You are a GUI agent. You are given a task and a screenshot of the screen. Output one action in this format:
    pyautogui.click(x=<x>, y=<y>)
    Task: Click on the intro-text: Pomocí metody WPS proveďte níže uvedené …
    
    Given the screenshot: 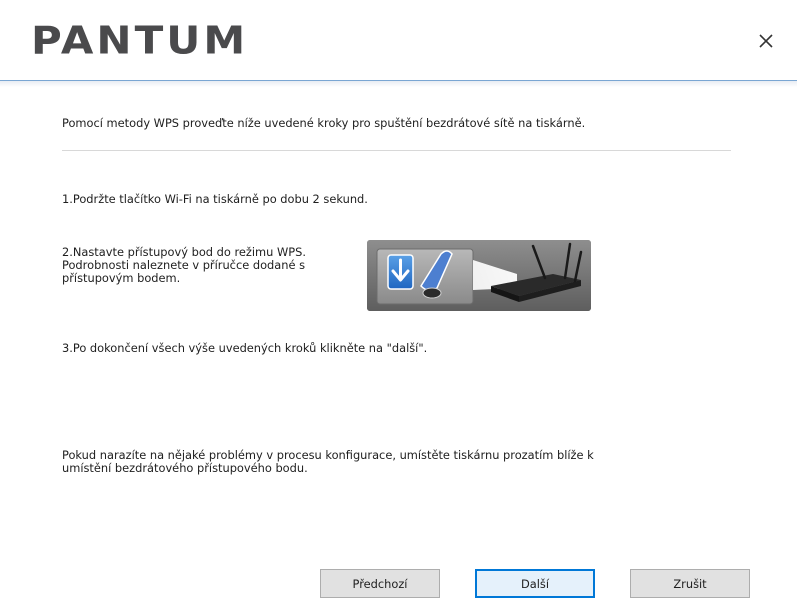 What is the action you would take?
    pyautogui.click(x=324, y=123)
    